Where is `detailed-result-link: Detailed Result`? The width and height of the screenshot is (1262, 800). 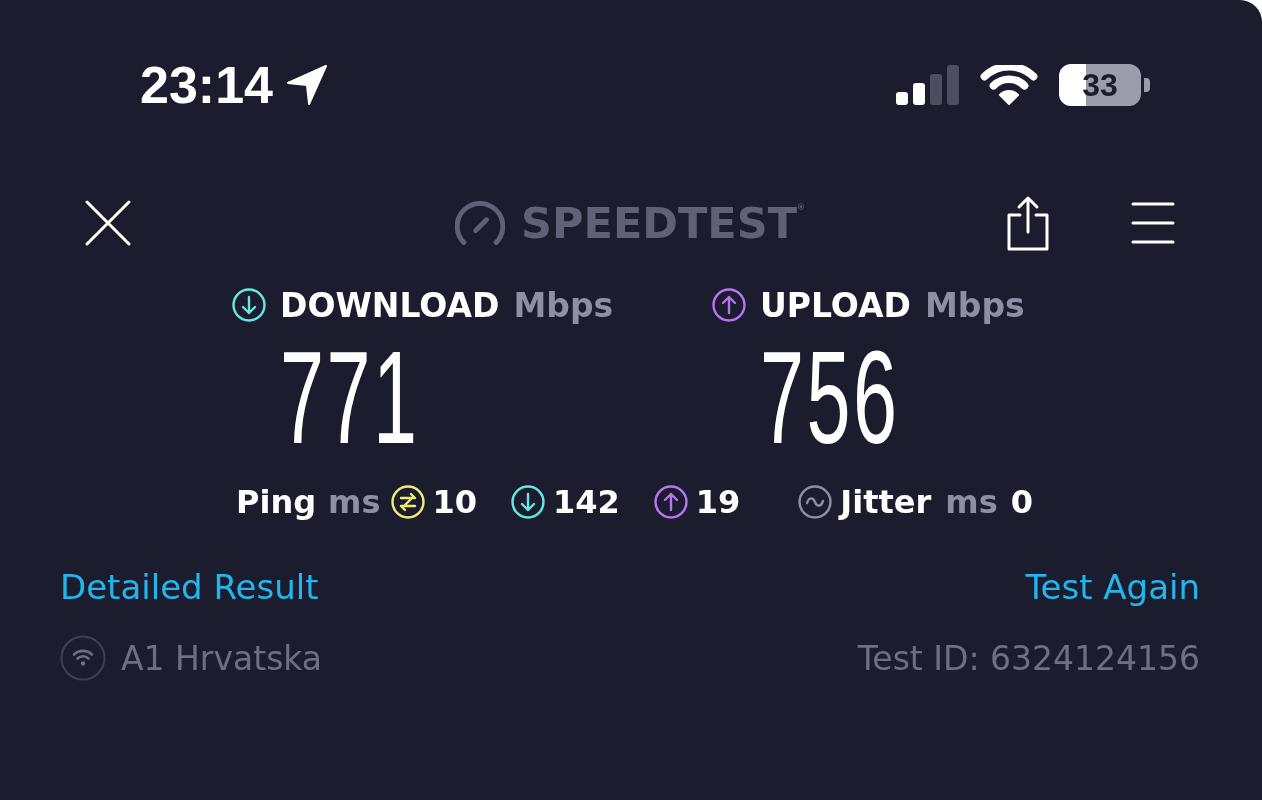
detailed-result-link: Detailed Result is located at coordinates (189, 587).